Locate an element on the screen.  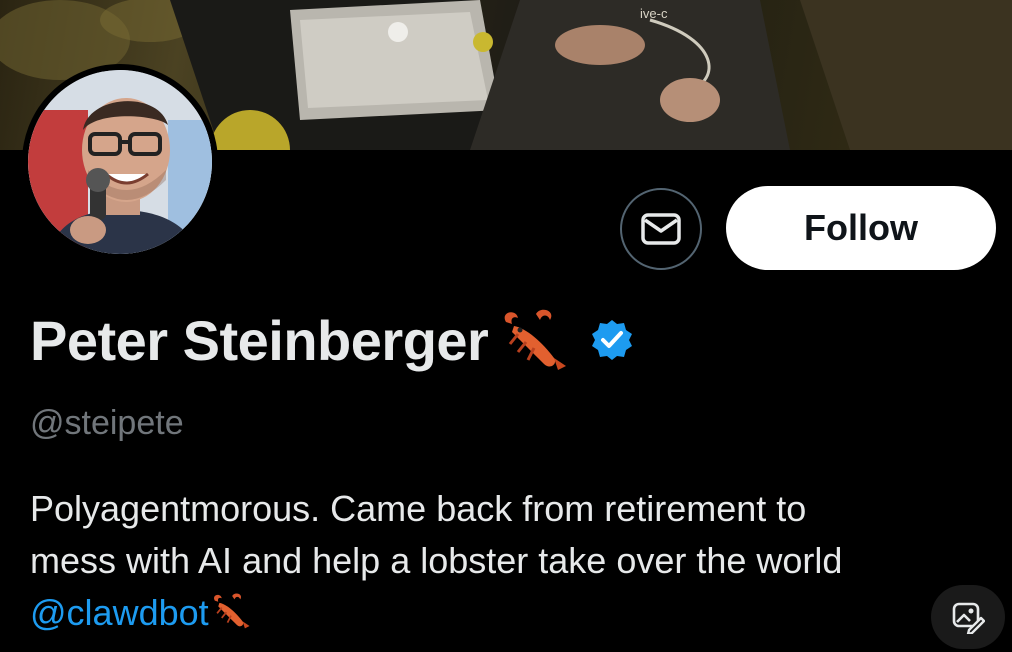
banner-shirt-text: ive-c is located at coordinates (654, 13).